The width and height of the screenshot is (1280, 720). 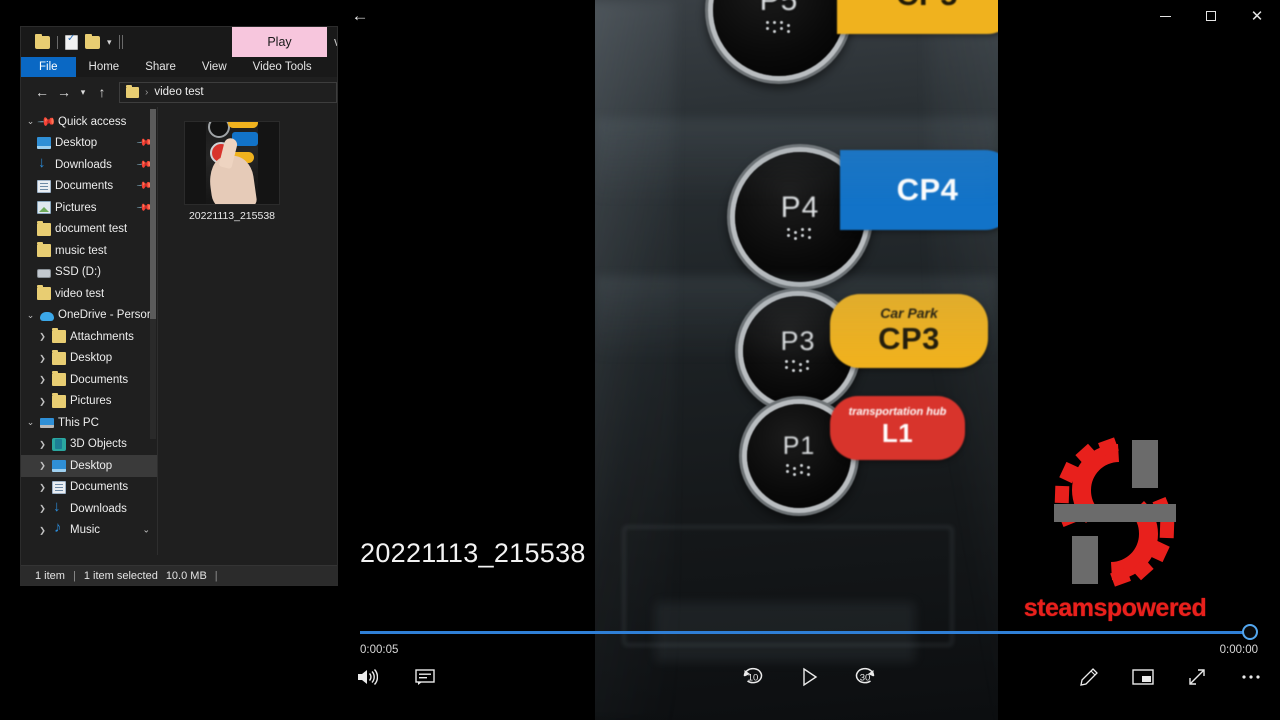 What do you see at coordinates (1165, 16) in the screenshot?
I see `minimize-icon` at bounding box center [1165, 16].